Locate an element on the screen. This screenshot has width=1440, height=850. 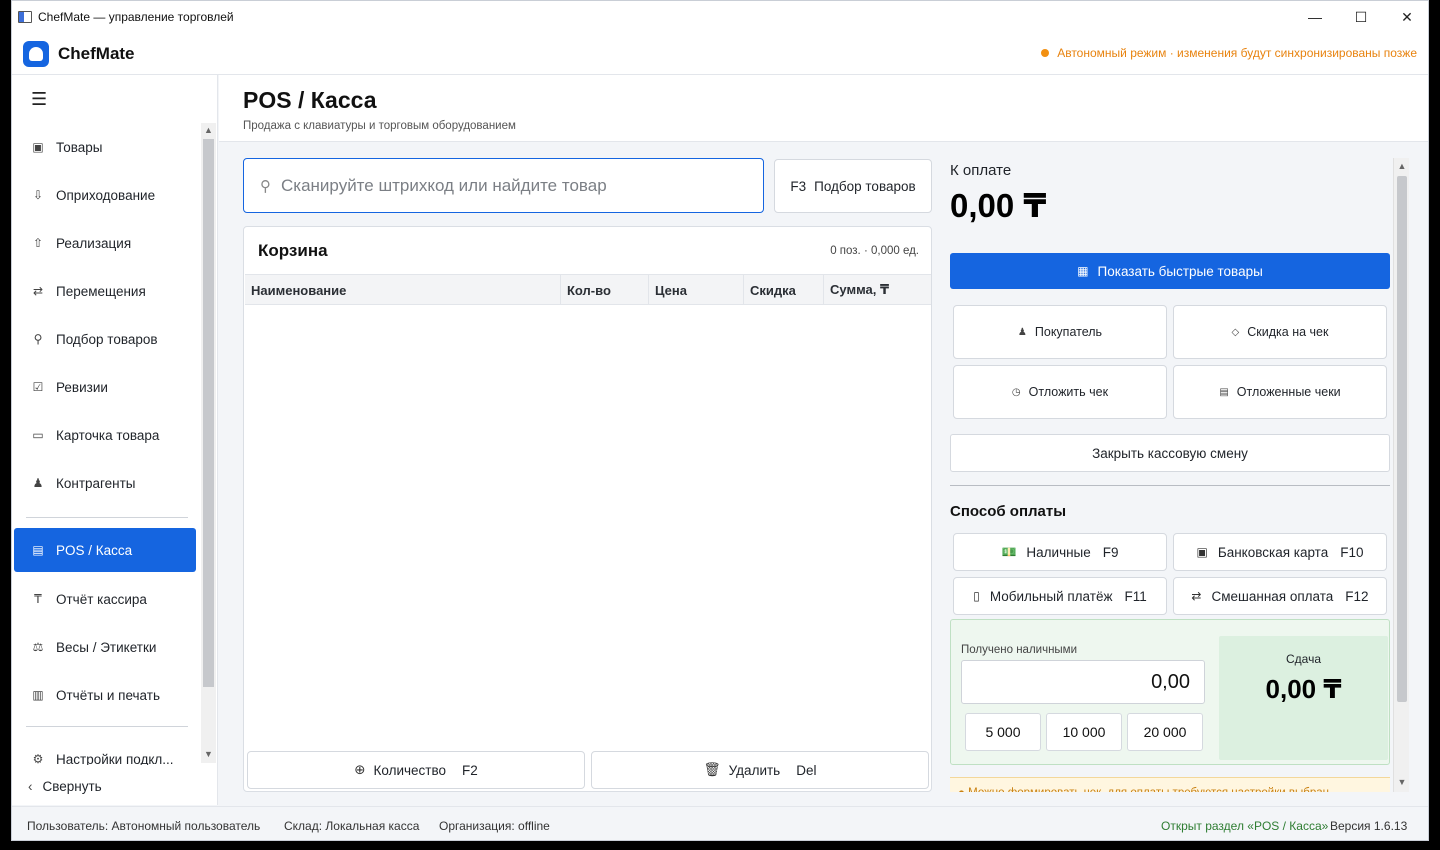
person-icon: ♟ is located at coordinates (1022, 332).